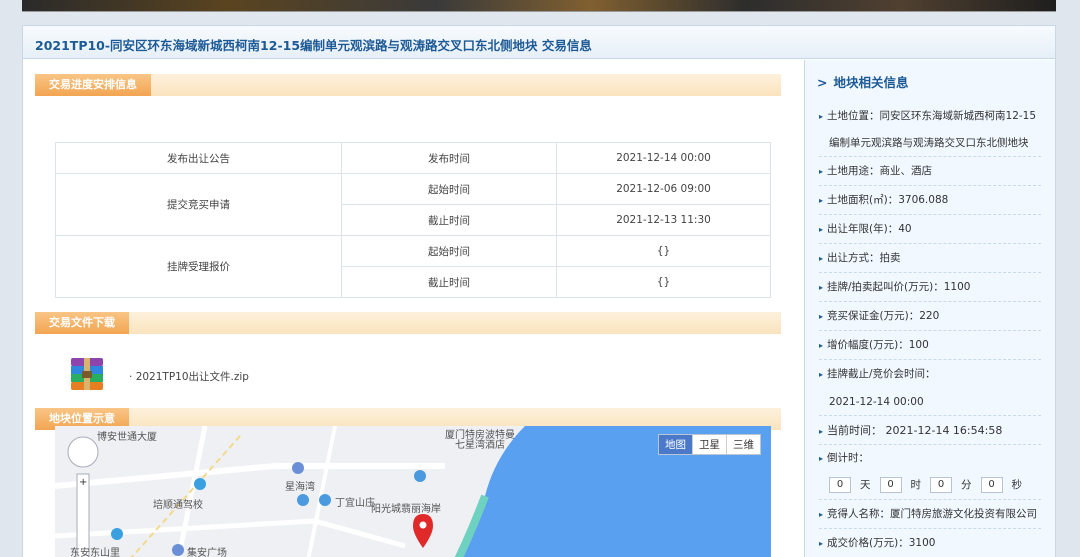 This screenshot has width=1080, height=557. What do you see at coordinates (480, 445) in the screenshot?
I see `map-label: 七星湾酒店` at bounding box center [480, 445].